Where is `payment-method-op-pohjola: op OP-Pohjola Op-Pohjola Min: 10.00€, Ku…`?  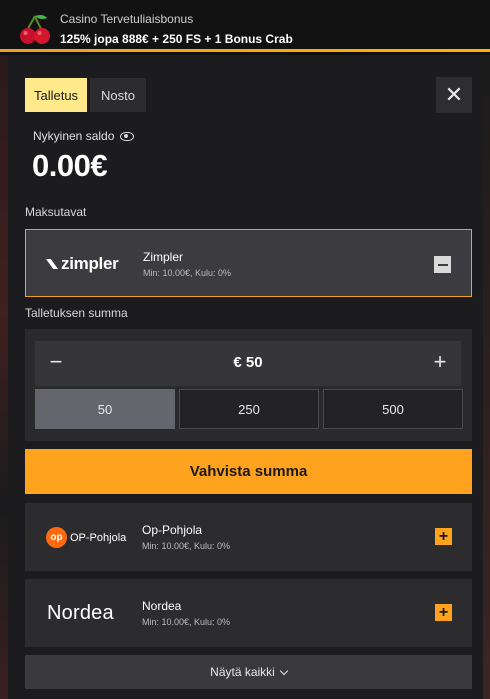
payment-method-op-pohjola: op OP-Pohjola Op-Pohjola Min: 10.00€, Ku… is located at coordinates (248, 537).